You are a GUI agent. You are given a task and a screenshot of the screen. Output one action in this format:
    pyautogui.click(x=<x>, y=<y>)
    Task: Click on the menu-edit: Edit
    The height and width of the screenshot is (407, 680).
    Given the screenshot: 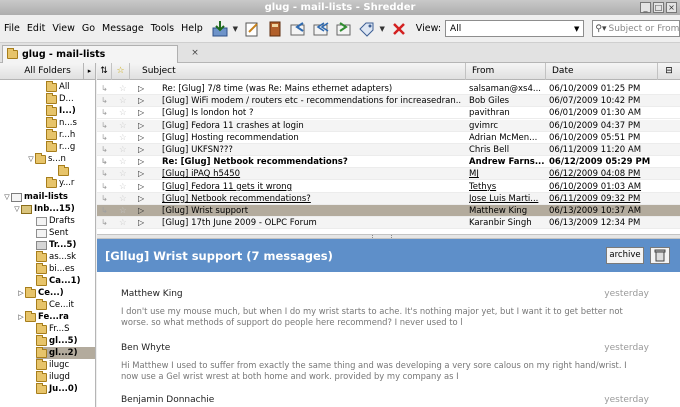 What is the action you would take?
    pyautogui.click(x=36, y=28)
    